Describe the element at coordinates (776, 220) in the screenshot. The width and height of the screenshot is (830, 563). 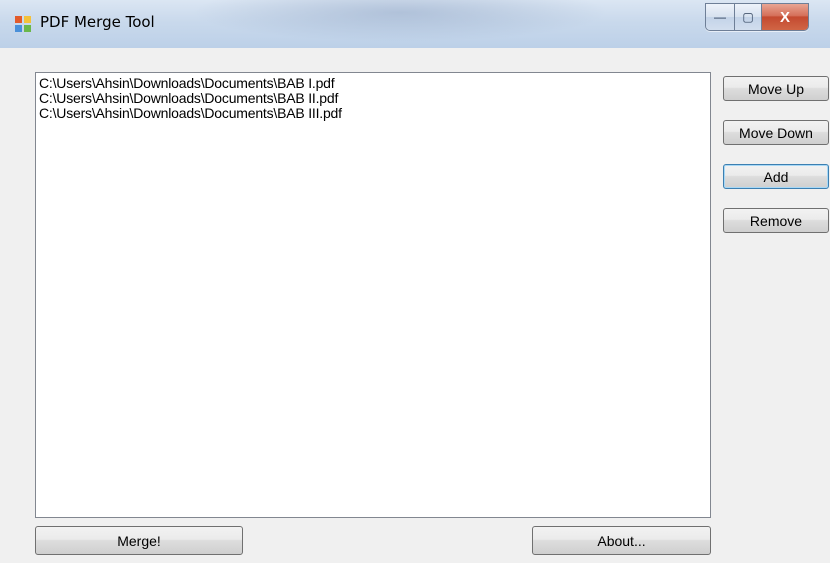
I see `remove-button: Remove` at that location.